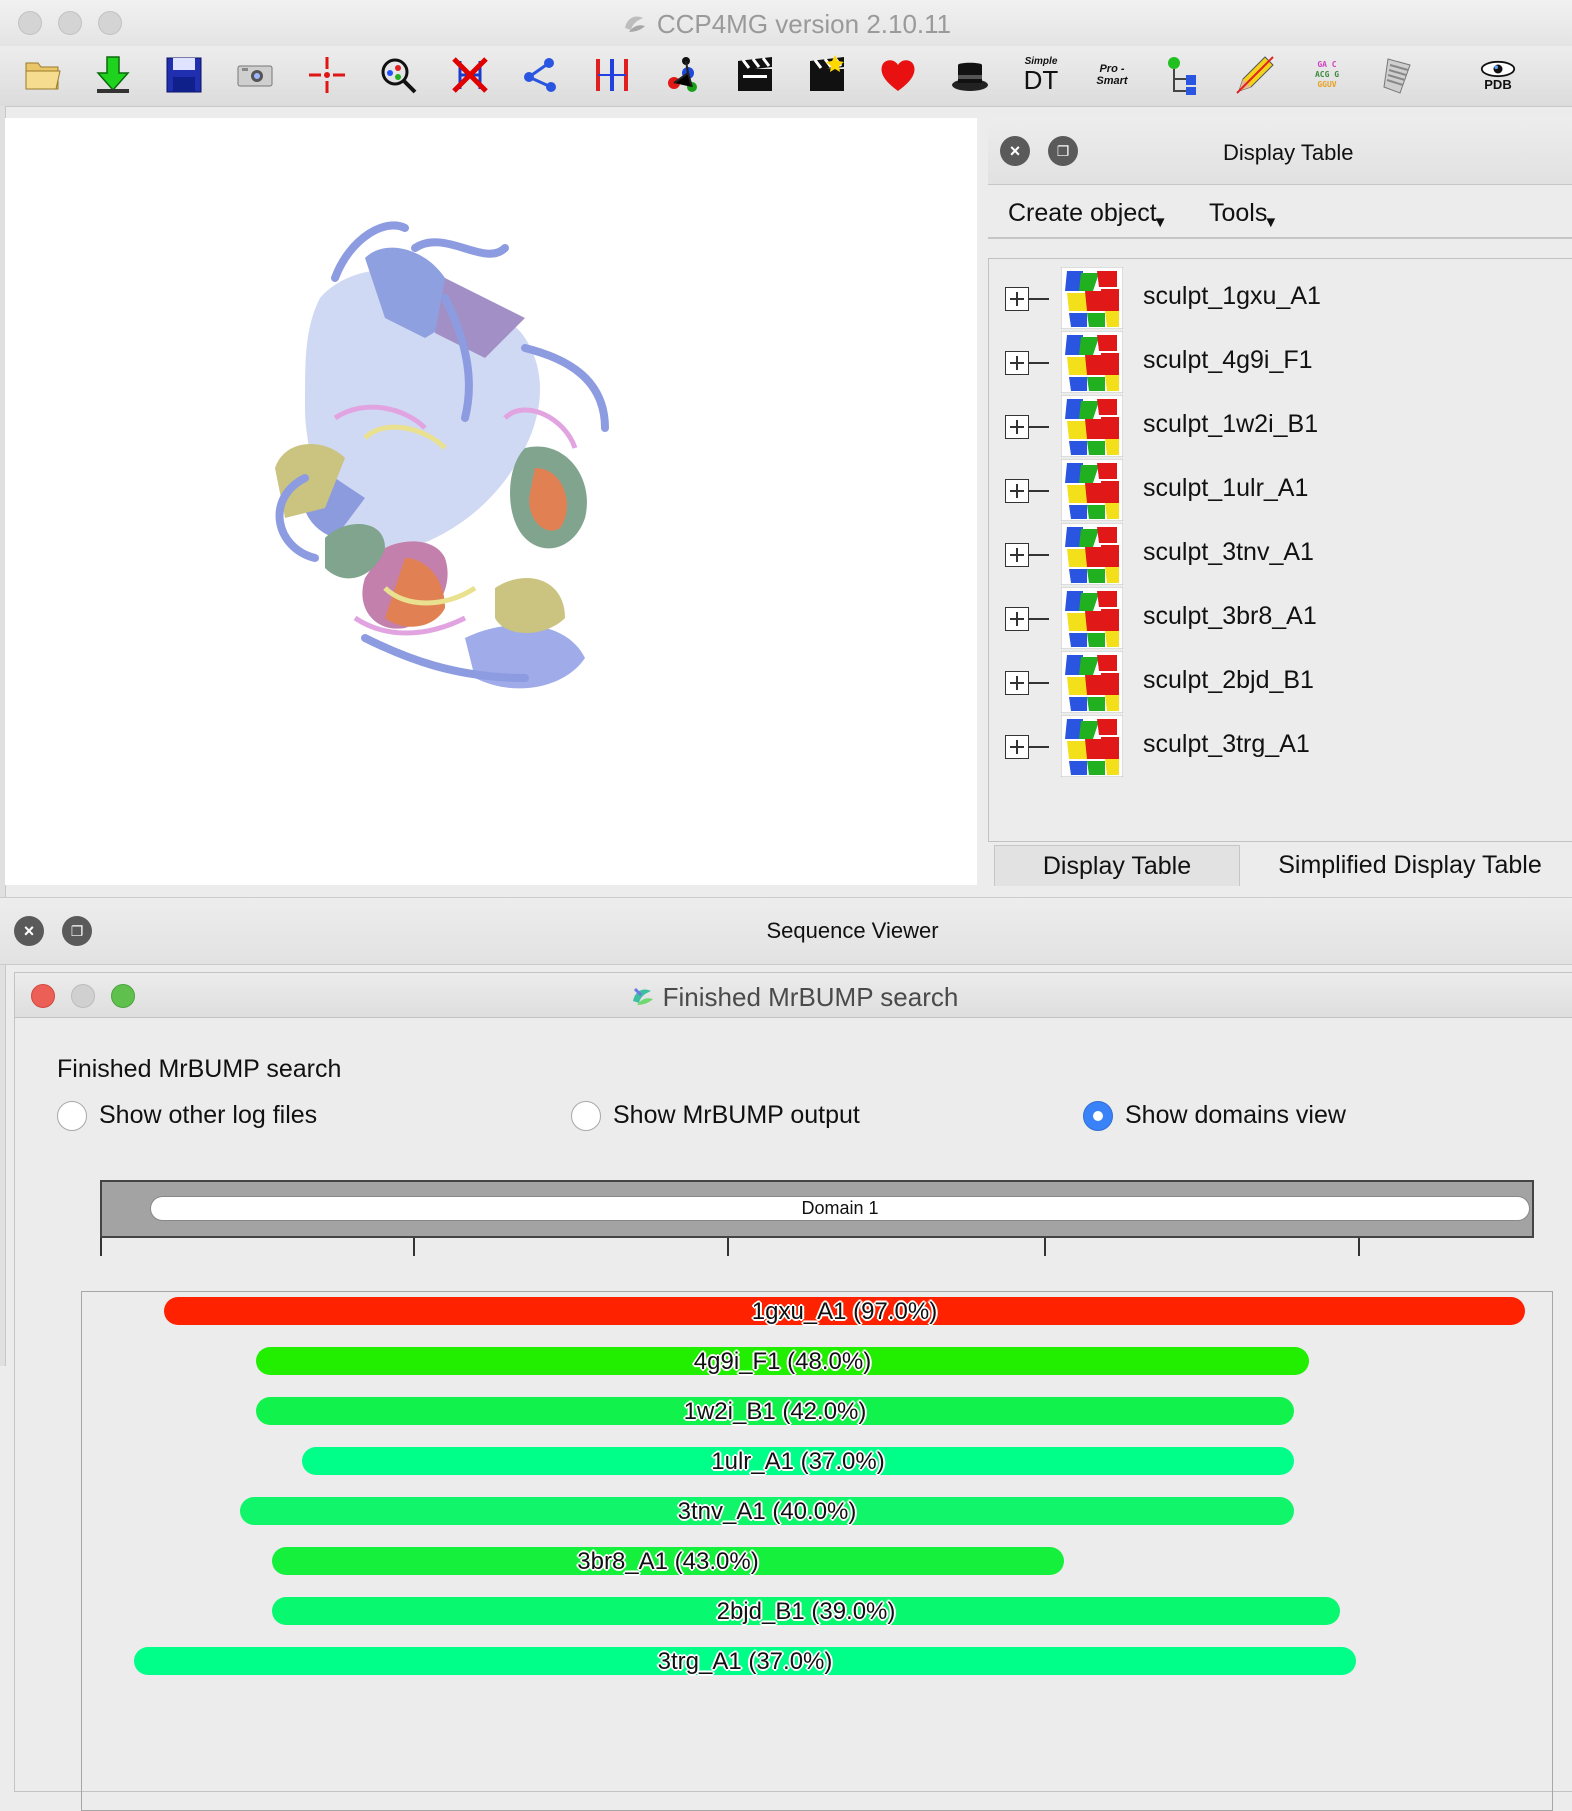  Describe the element at coordinates (798, 1461) in the screenshot. I see `hit-bar: 1ulr_A1 (37.0%)` at that location.